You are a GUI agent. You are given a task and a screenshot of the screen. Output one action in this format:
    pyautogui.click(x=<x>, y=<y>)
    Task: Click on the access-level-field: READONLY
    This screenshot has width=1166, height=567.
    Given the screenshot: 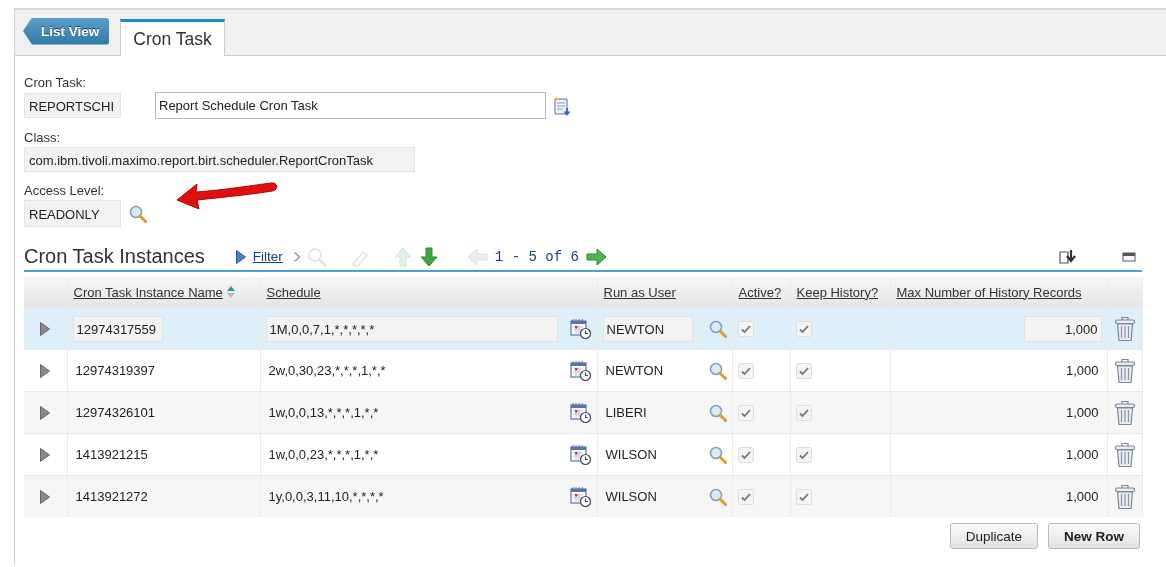 What is the action you would take?
    pyautogui.click(x=72, y=213)
    